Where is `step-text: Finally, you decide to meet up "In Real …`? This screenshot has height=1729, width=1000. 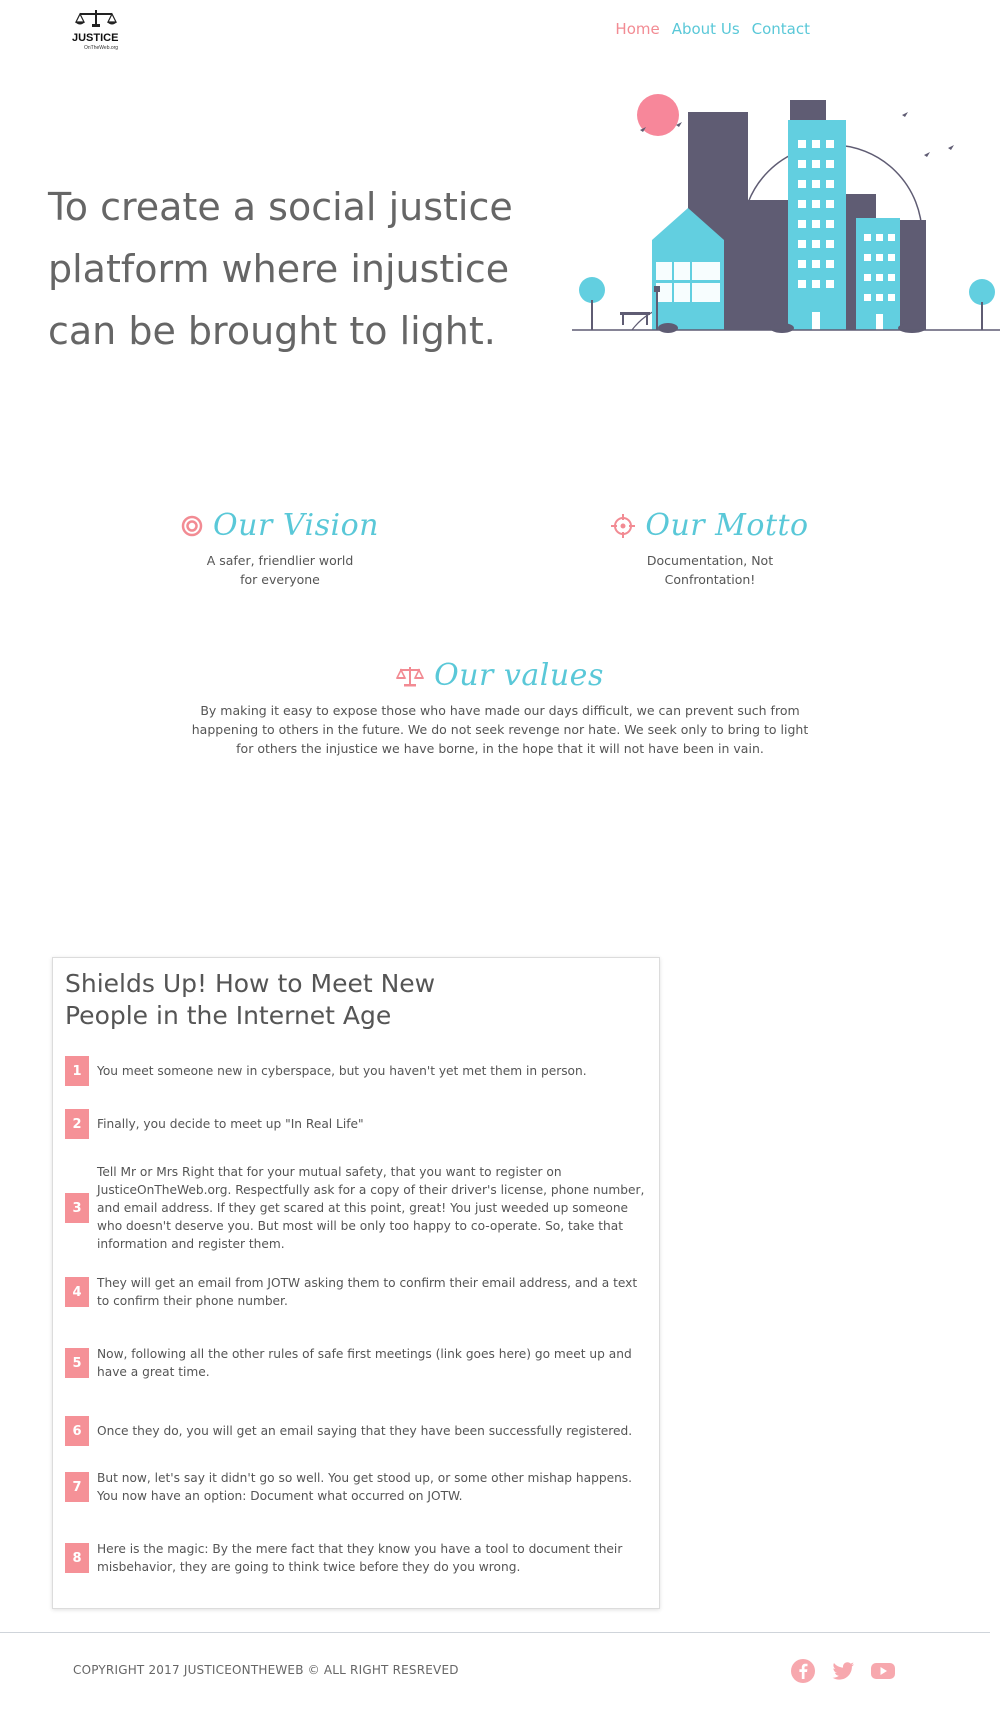
step-text: Finally, you decide to meet up "In Real … is located at coordinates (230, 1124).